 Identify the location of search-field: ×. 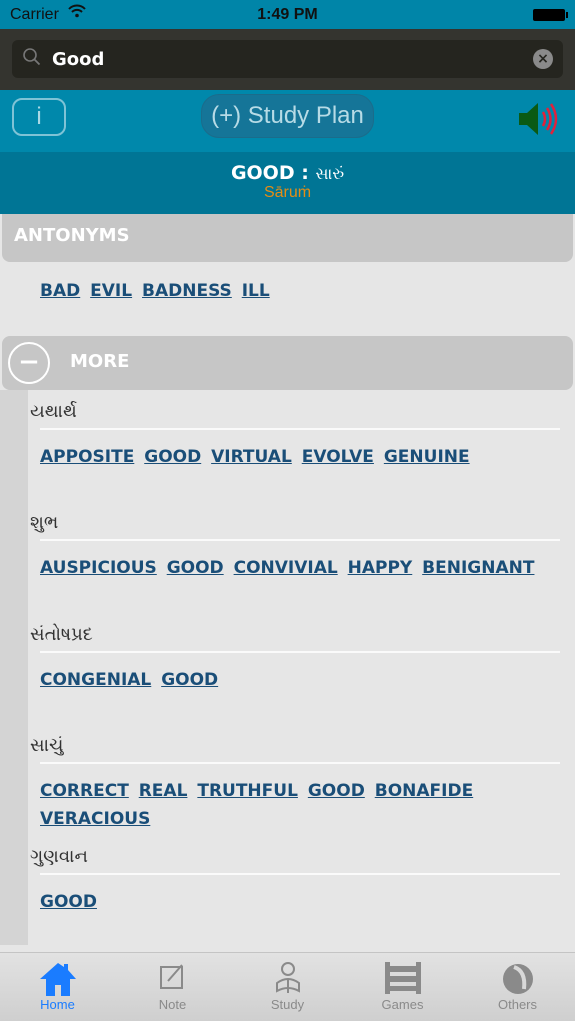
(287, 59).